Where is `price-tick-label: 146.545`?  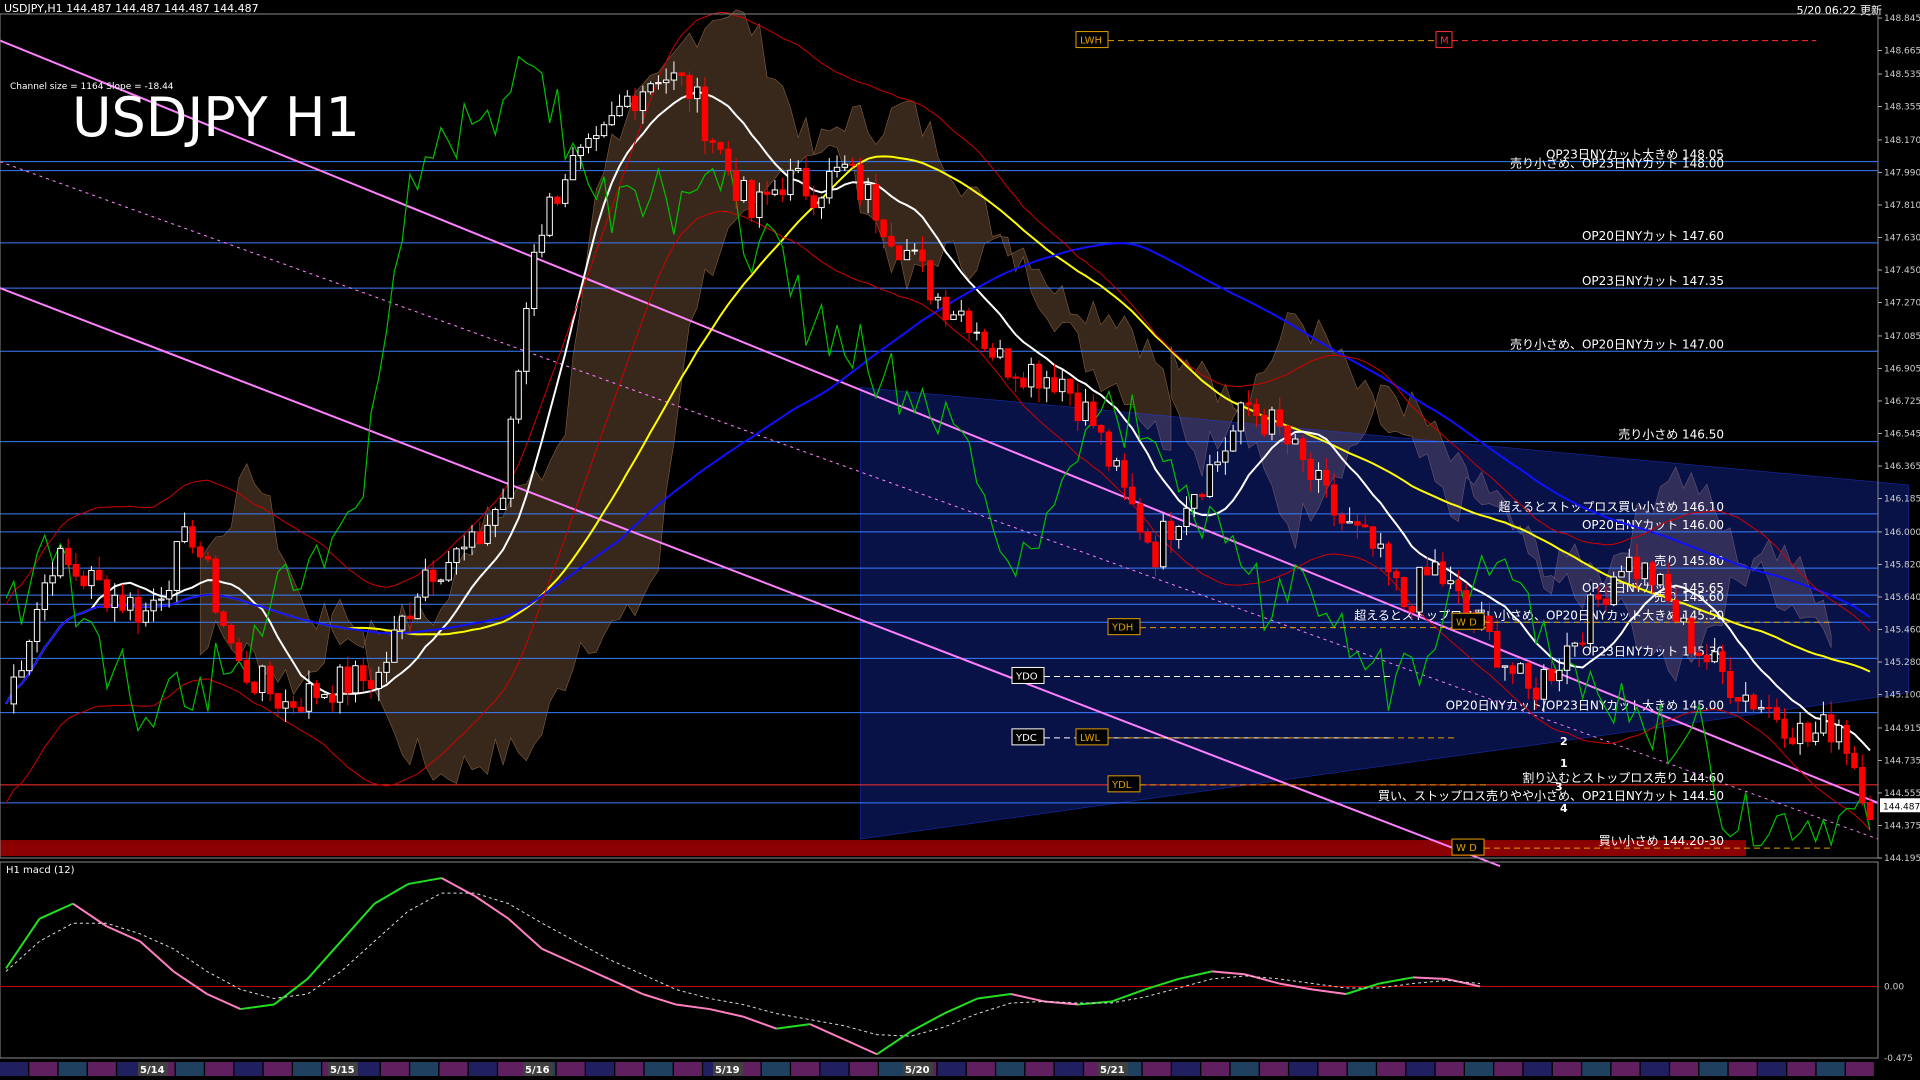 price-tick-label: 146.545 is located at coordinates (1902, 434).